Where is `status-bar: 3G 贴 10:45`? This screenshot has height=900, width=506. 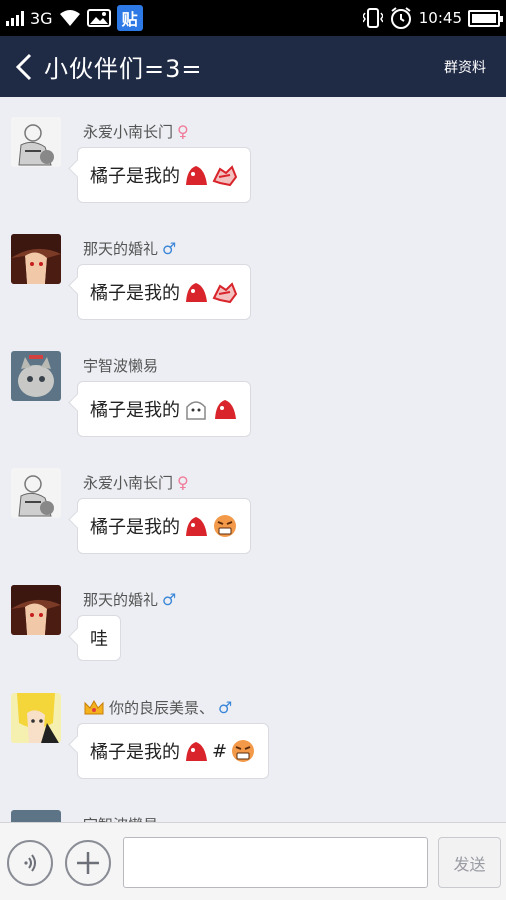
status-bar: 3G 贴 10:45 is located at coordinates (253, 18).